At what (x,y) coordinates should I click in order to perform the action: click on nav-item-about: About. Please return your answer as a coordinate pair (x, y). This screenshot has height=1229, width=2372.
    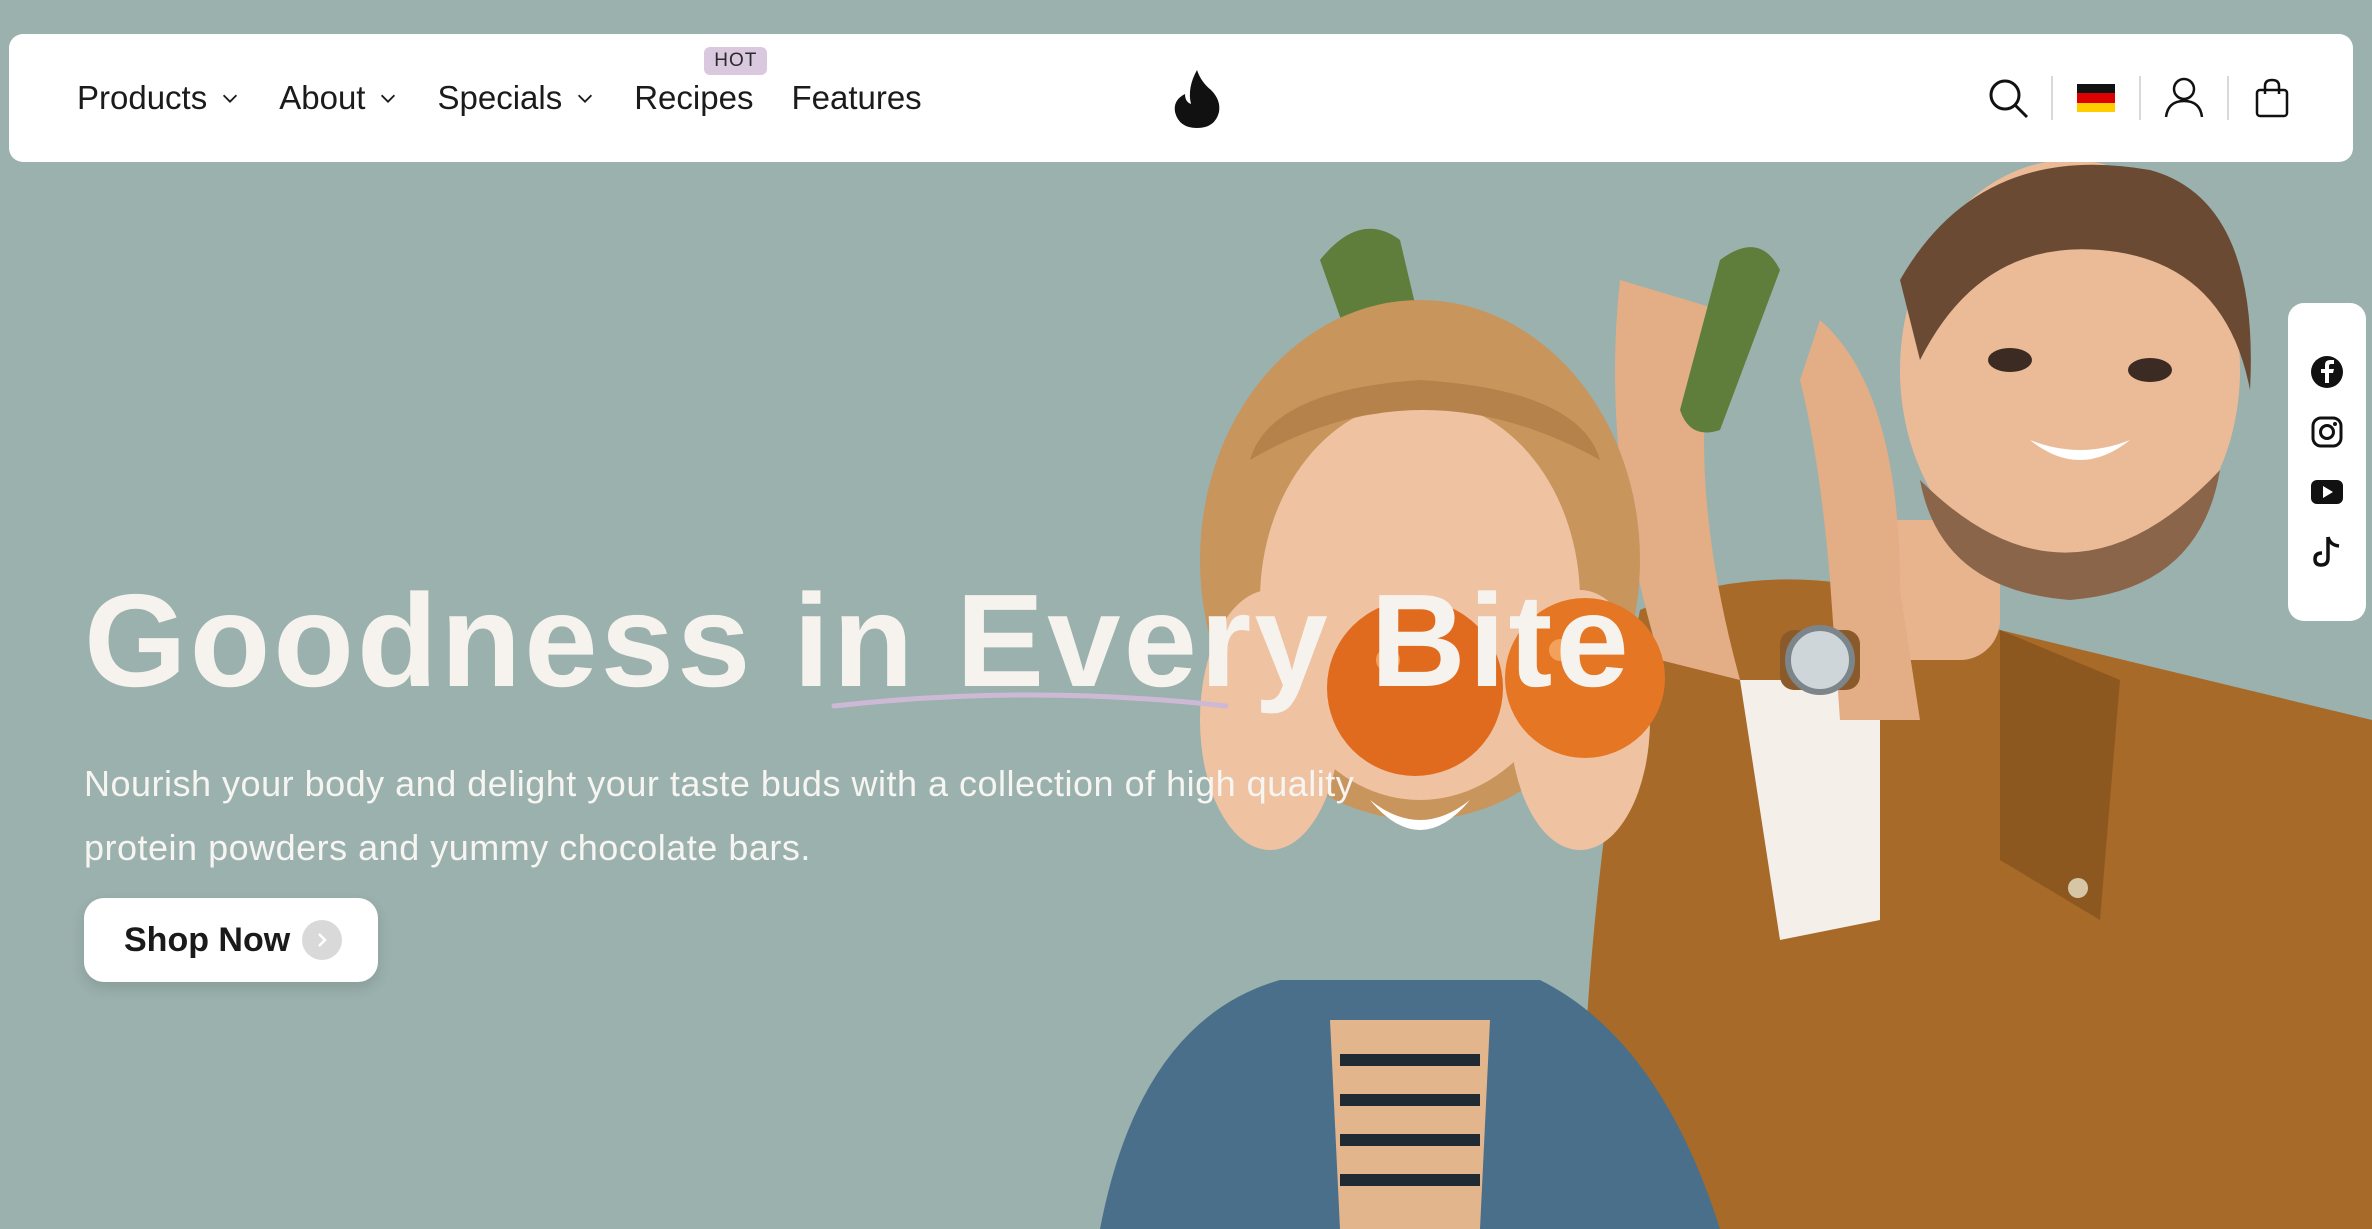
    Looking at the image, I should click on (339, 98).